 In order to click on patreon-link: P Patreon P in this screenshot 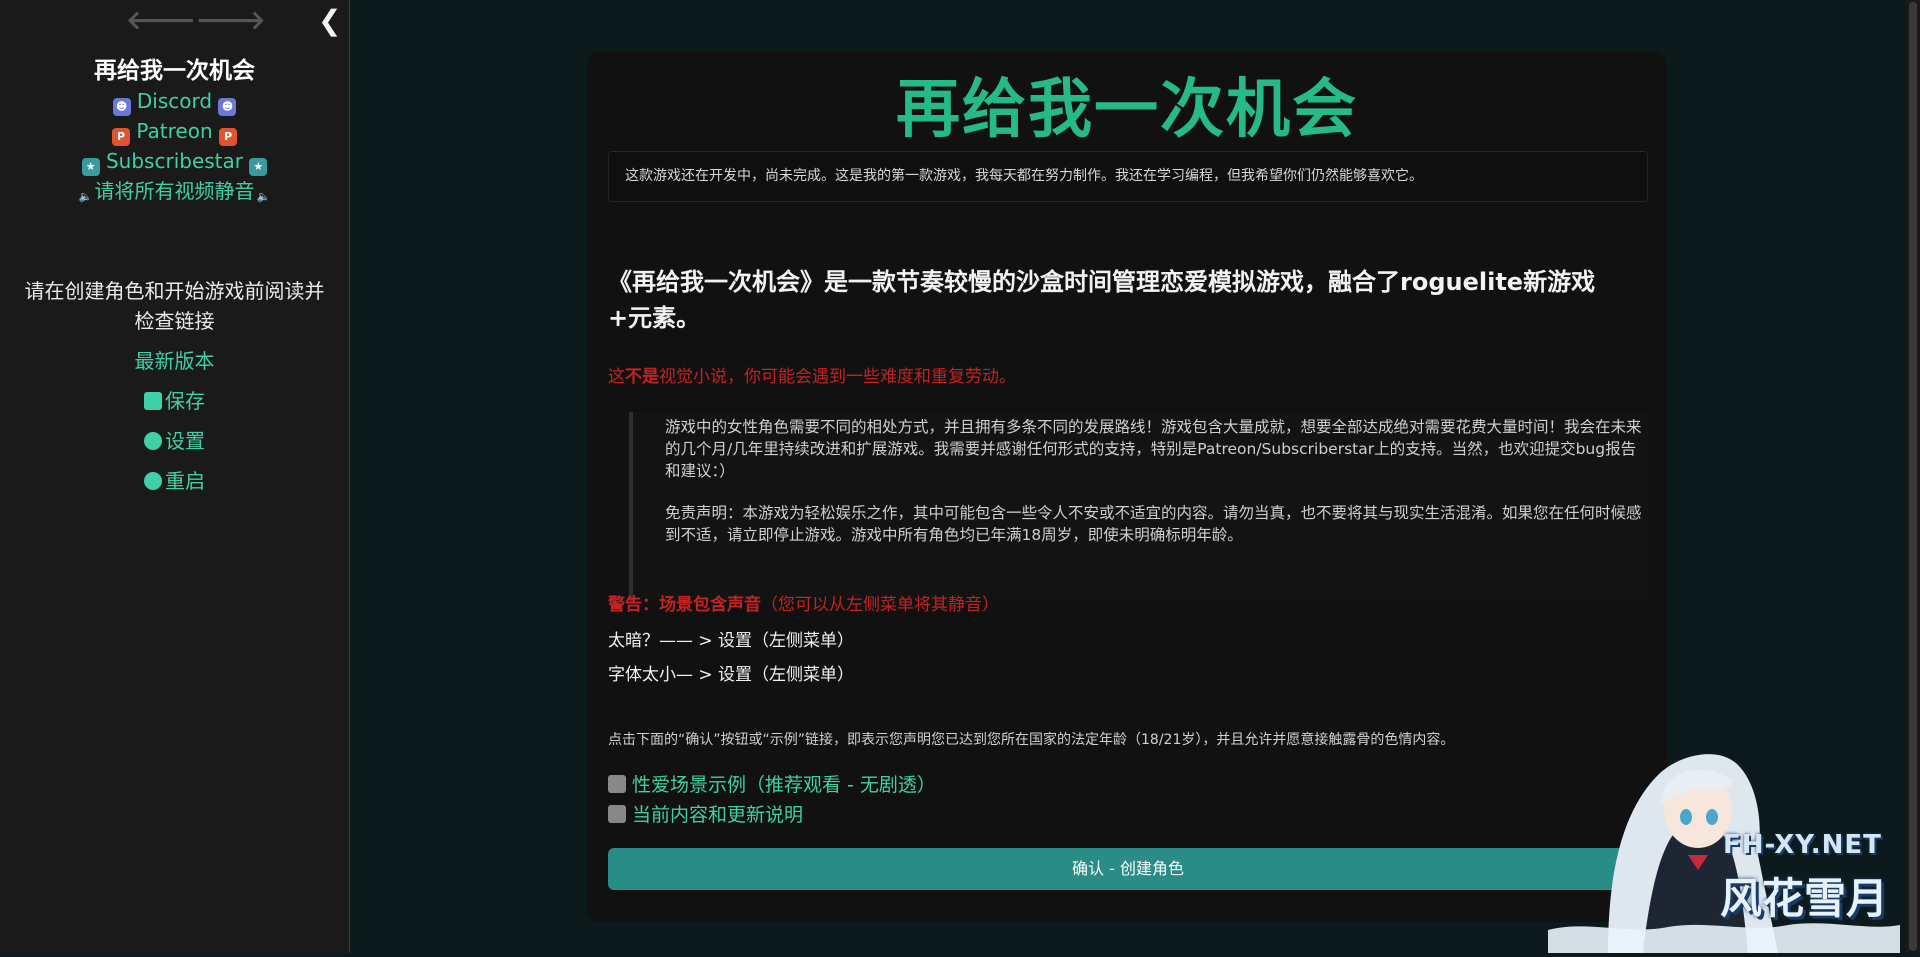, I will do `click(174, 131)`.